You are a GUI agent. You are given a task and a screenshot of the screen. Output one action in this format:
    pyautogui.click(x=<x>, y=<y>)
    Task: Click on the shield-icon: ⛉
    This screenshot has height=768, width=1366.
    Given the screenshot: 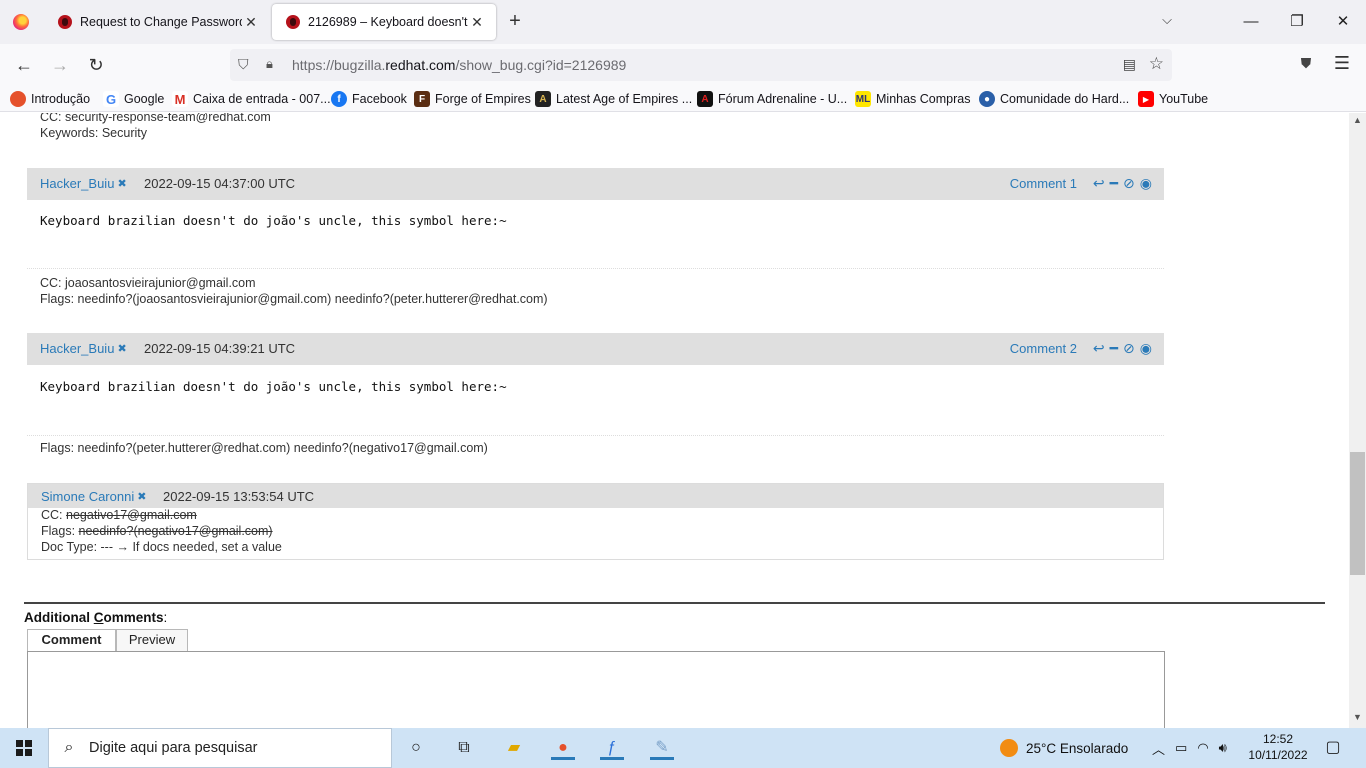 What is the action you would take?
    pyautogui.click(x=246, y=65)
    